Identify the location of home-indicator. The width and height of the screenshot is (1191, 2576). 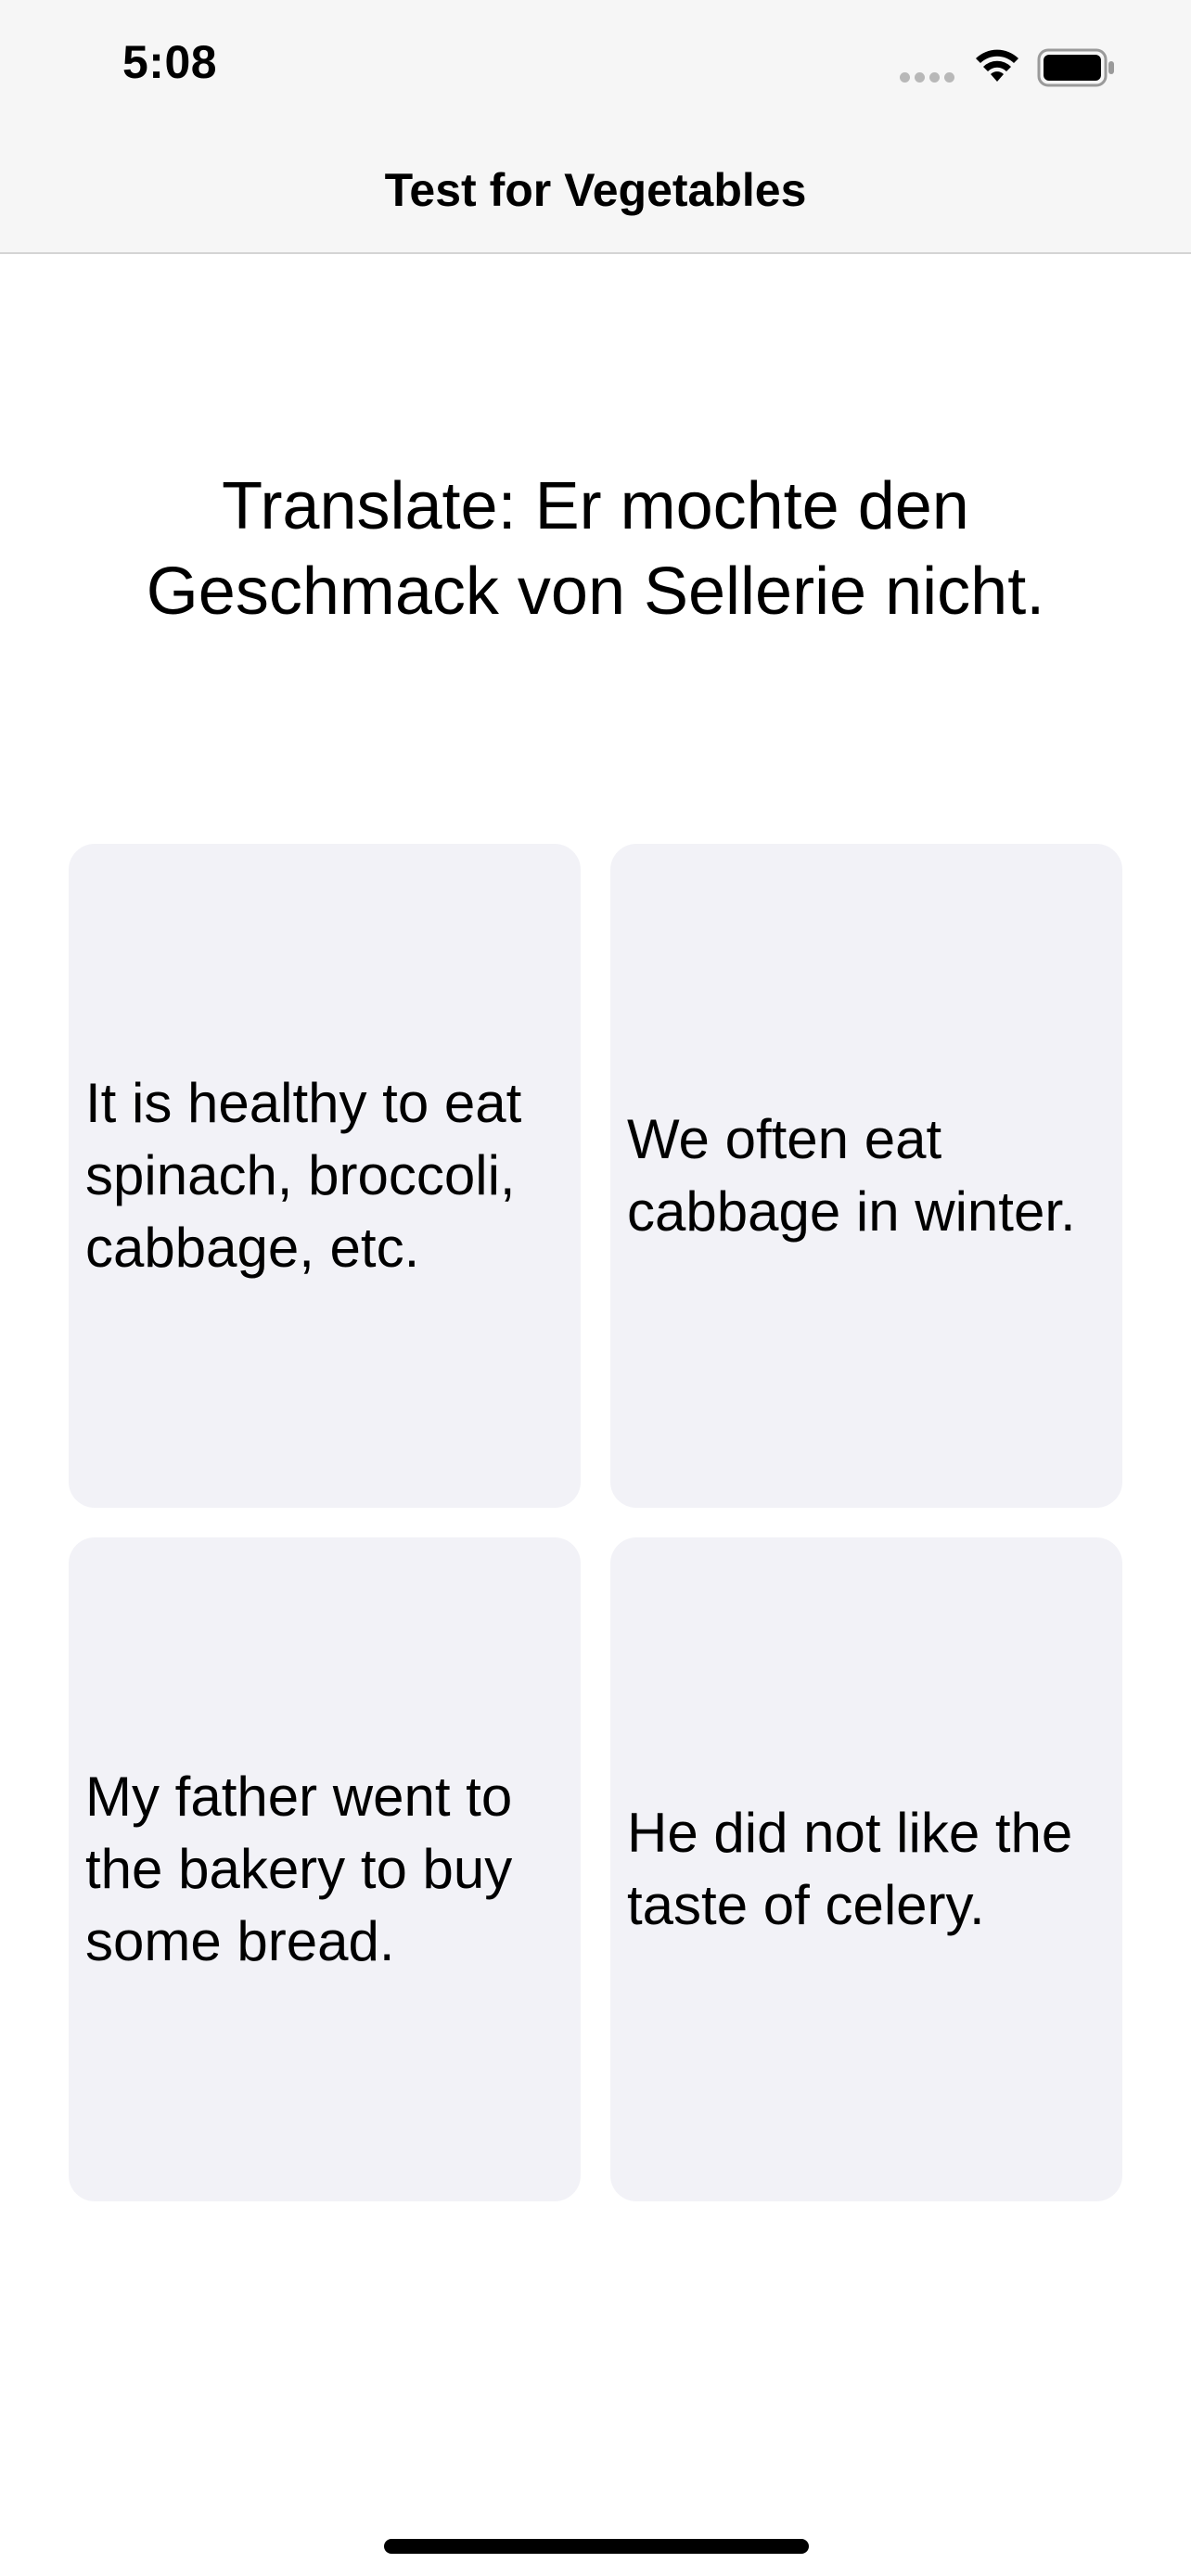
(597, 2546).